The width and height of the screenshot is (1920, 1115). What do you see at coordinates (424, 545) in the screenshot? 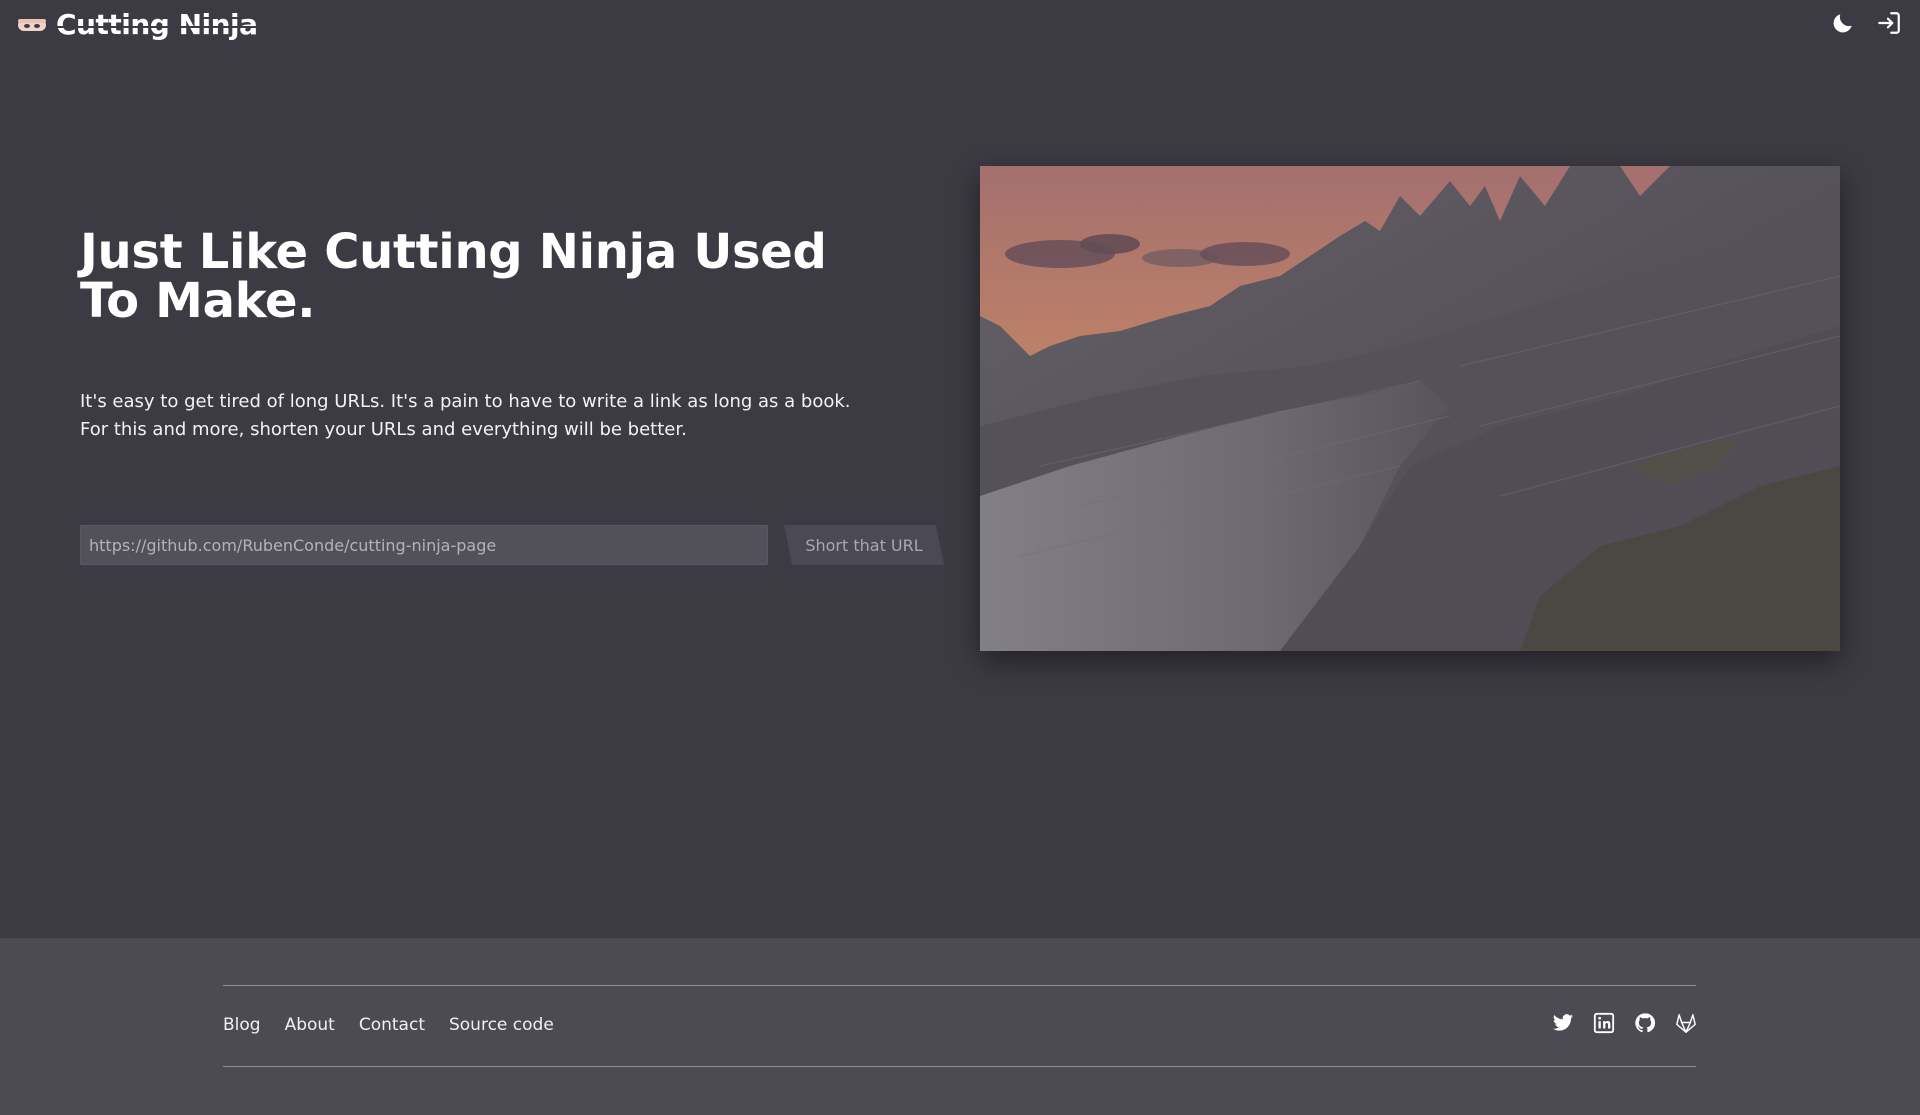
I see `url-input` at bounding box center [424, 545].